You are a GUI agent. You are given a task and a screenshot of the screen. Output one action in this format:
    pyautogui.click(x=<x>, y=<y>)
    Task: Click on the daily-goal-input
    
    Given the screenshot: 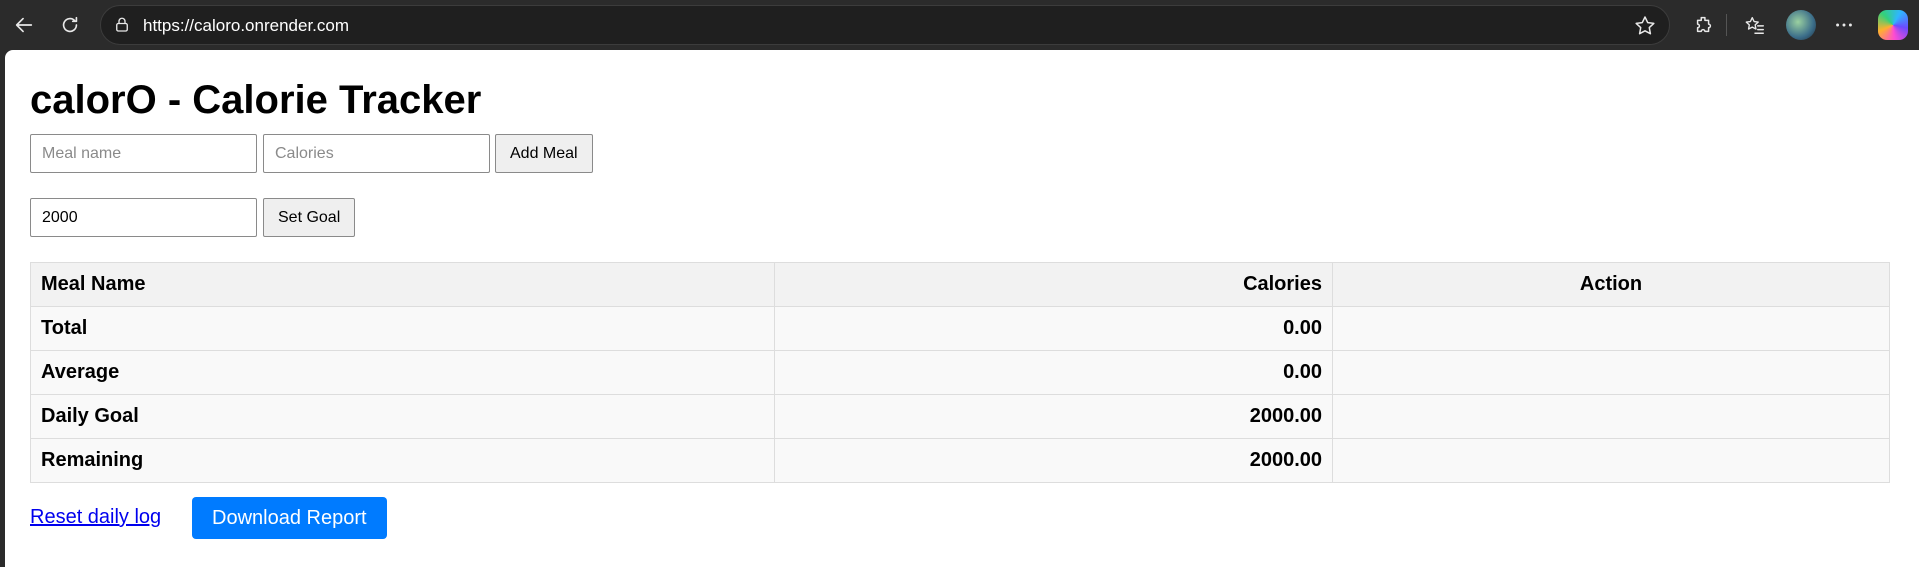 What is the action you would take?
    pyautogui.click(x=143, y=217)
    